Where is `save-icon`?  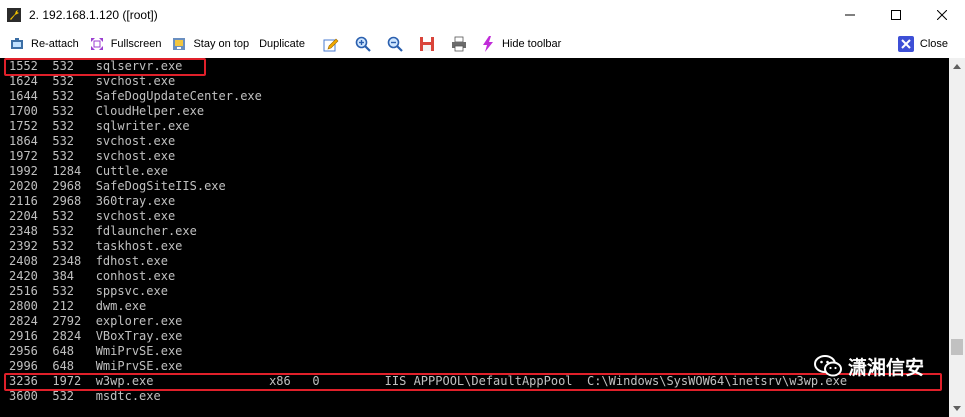 save-icon is located at coordinates (426, 44).